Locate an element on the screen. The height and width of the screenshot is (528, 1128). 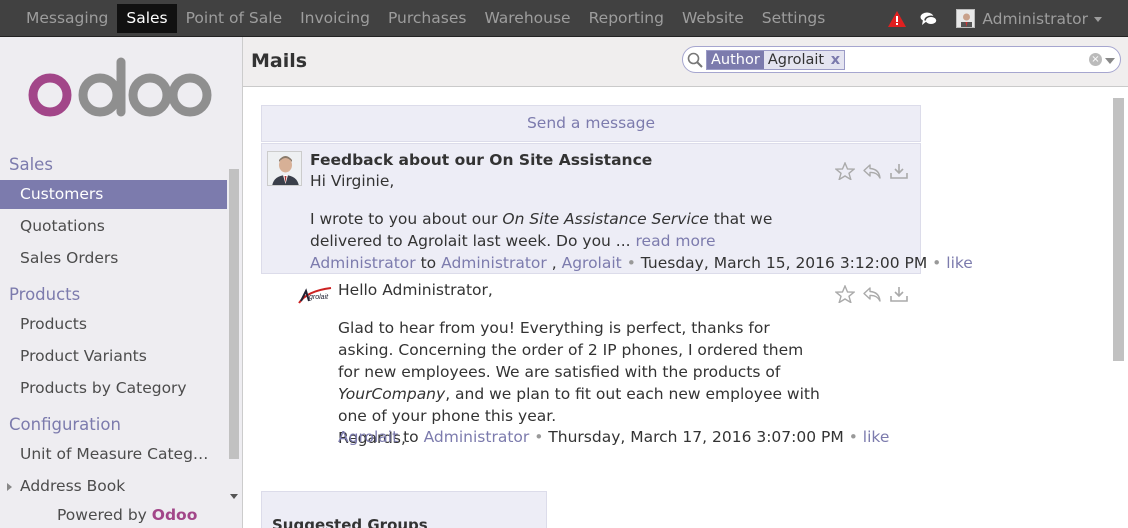
sidebar-section-configuration: Configuration is located at coordinates (65, 424).